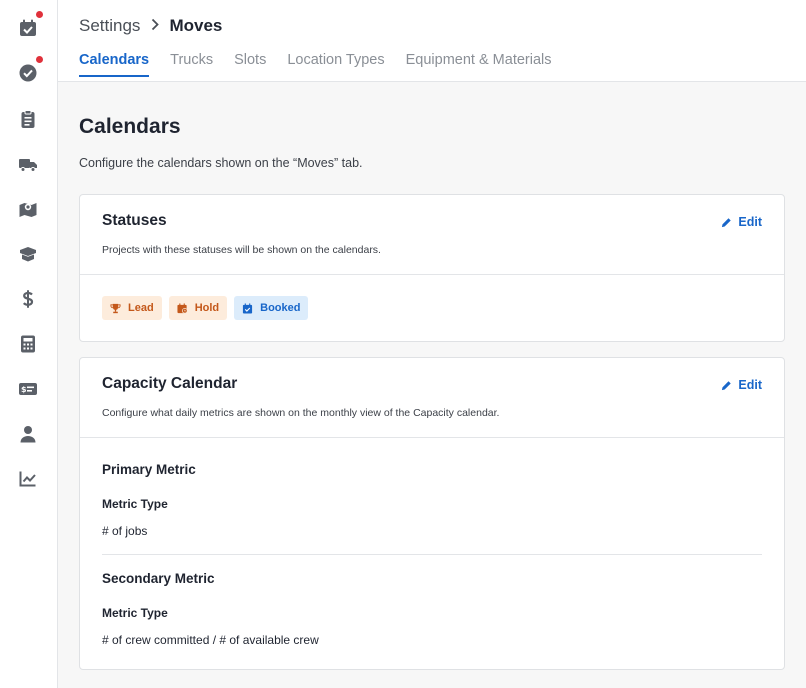  I want to click on status-badge-list: Lead Hold Booked, so click(208, 308).